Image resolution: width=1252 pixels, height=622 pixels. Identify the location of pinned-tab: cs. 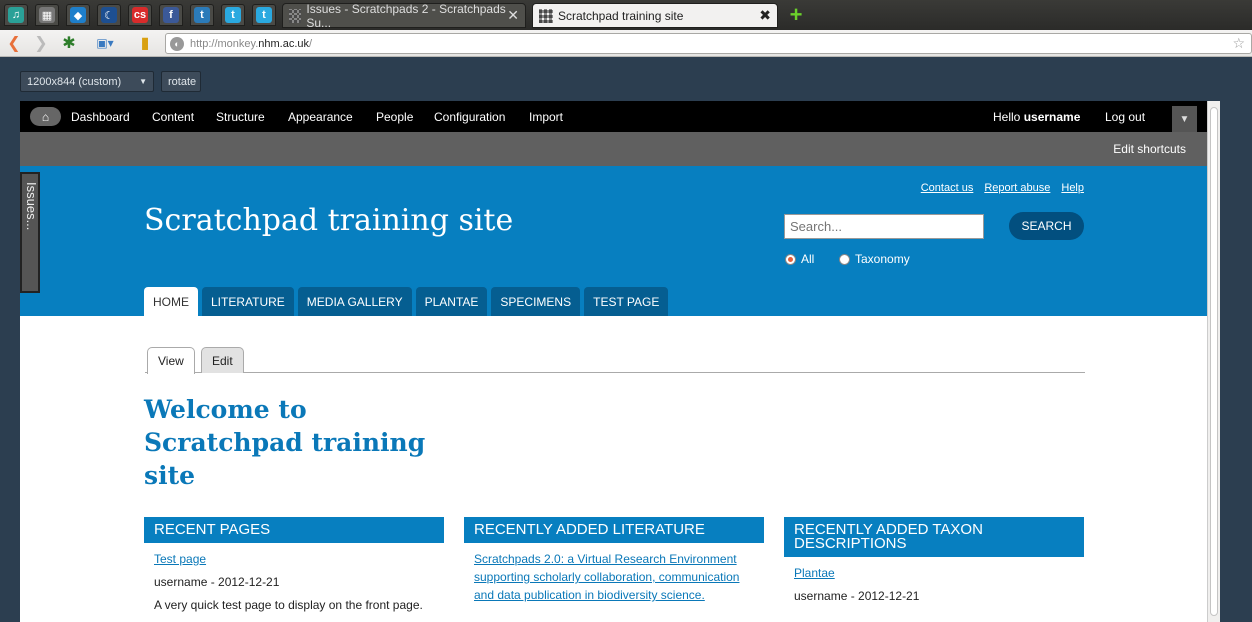
(140, 15).